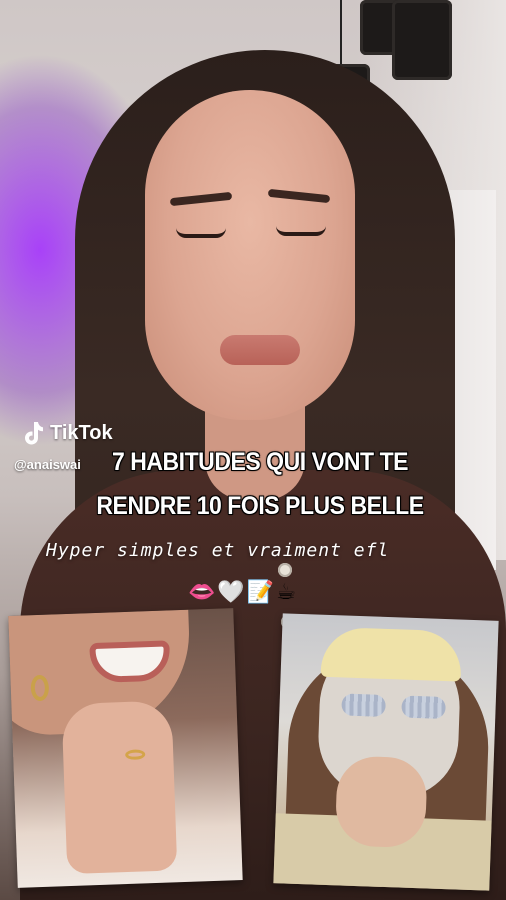  What do you see at coordinates (260, 506) in the screenshot?
I see `headline-line-2: RENDRE 10 FOIS PLUS BELLE` at bounding box center [260, 506].